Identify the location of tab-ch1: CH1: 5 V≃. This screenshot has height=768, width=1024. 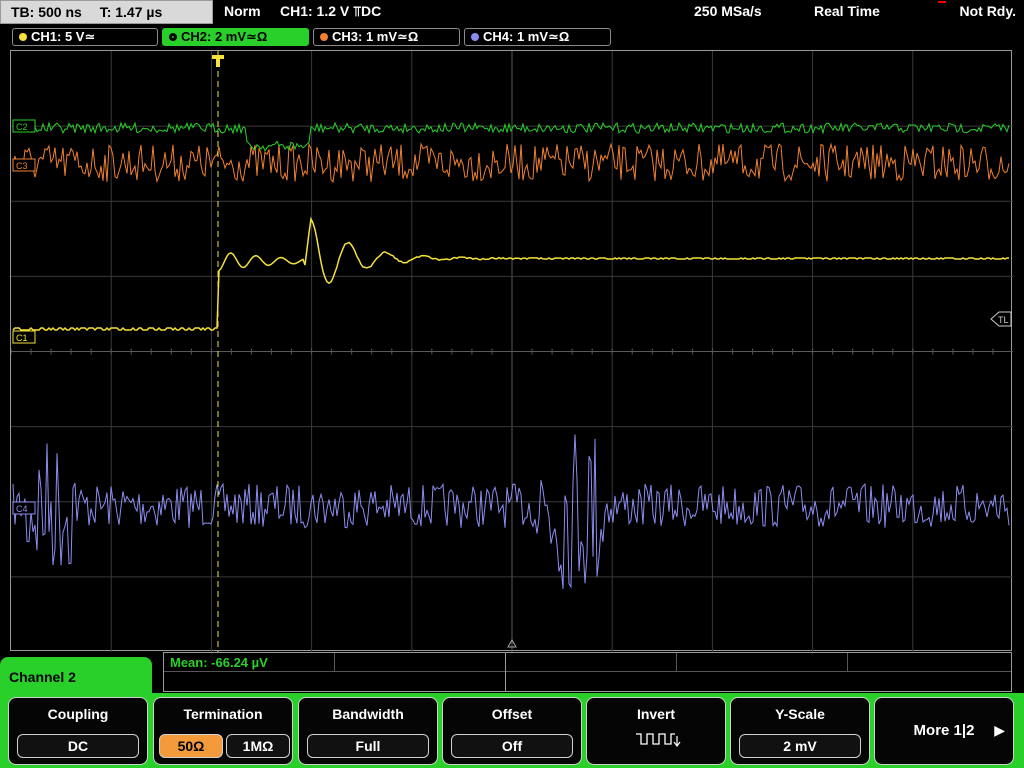
(85, 37).